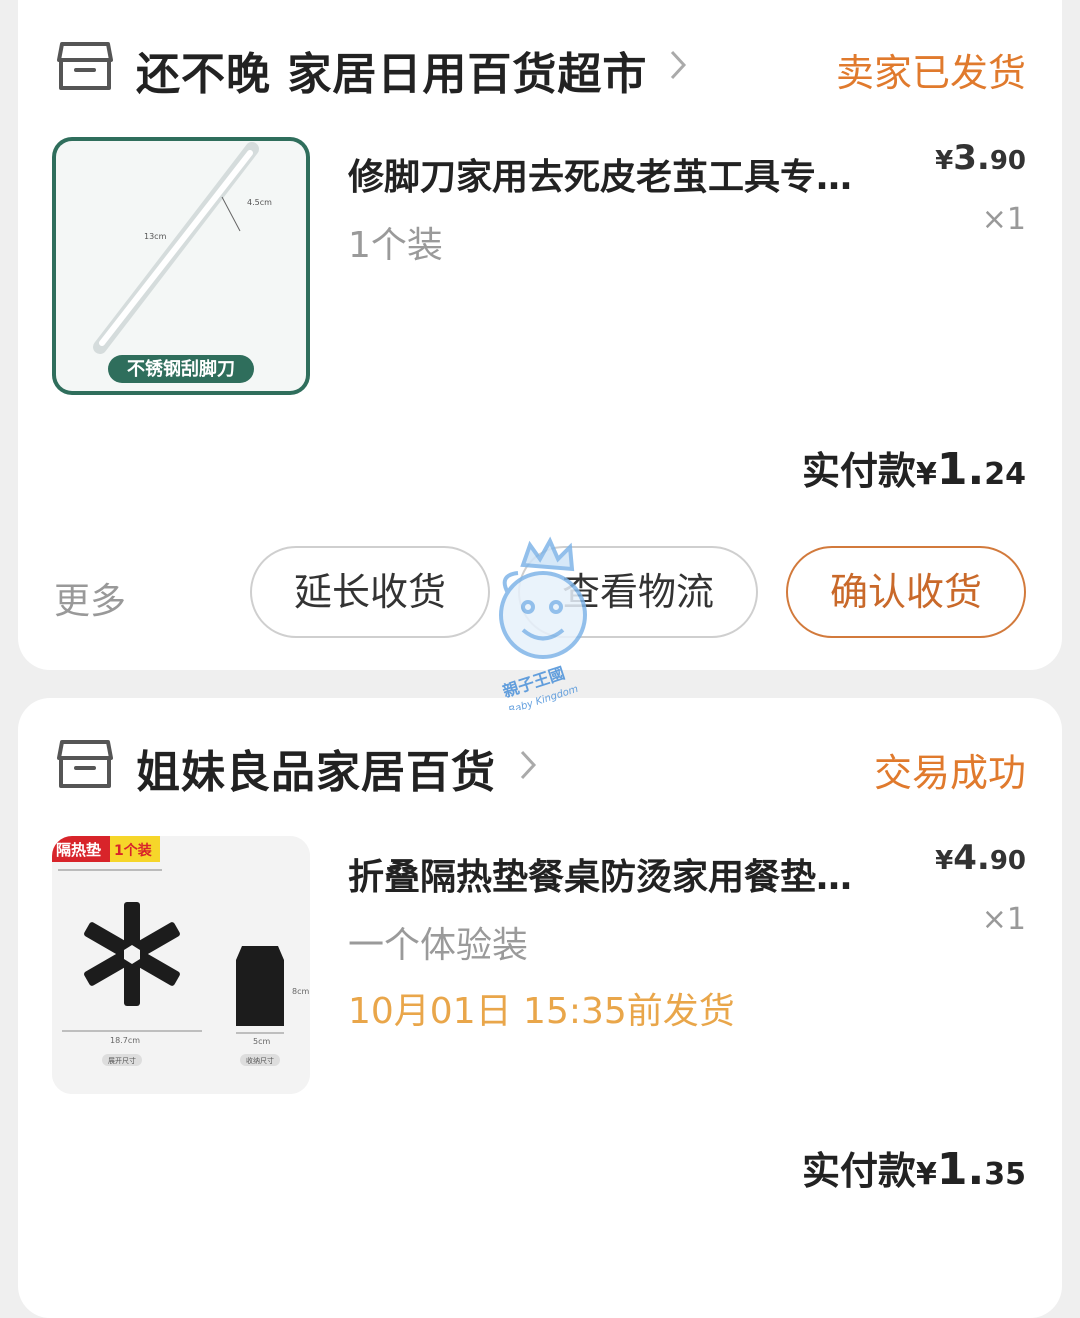 The height and width of the screenshot is (1318, 1080). What do you see at coordinates (980, 158) in the screenshot?
I see `unit-price: ¥3.90` at bounding box center [980, 158].